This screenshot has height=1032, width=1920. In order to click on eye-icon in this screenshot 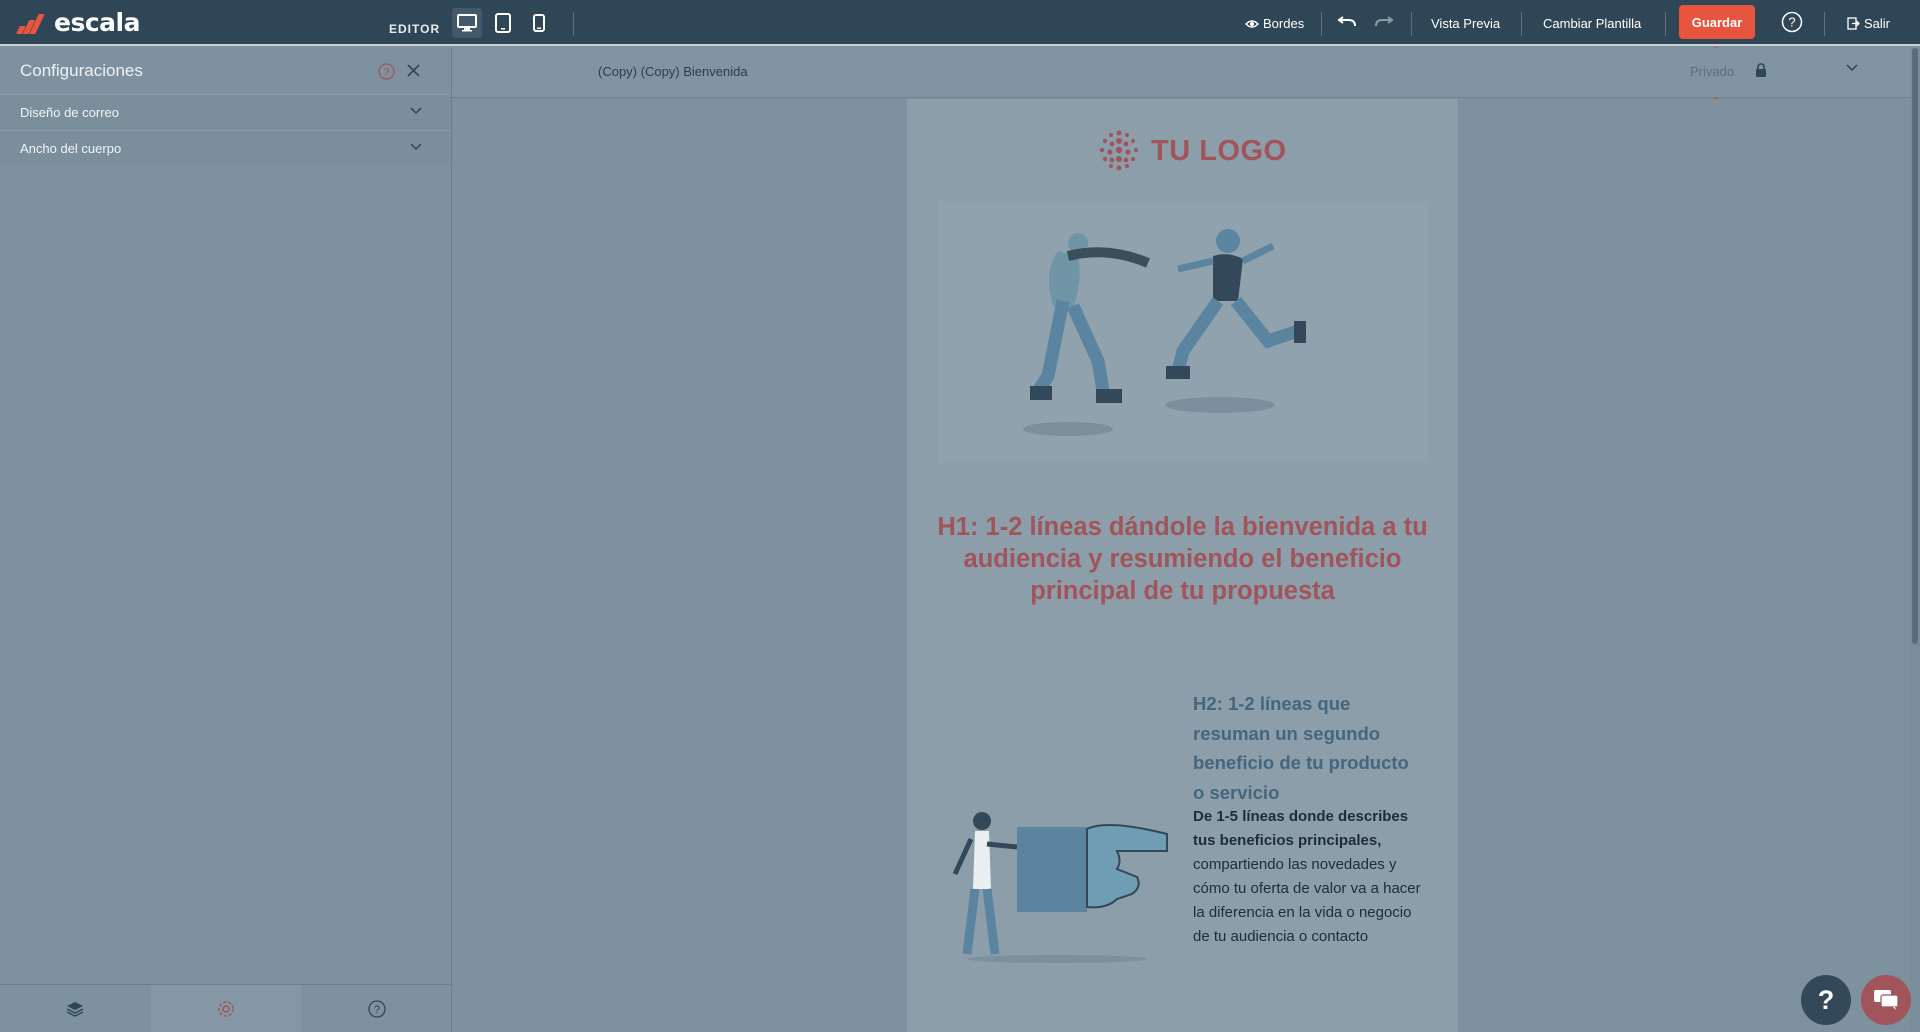, I will do `click(1252, 23)`.